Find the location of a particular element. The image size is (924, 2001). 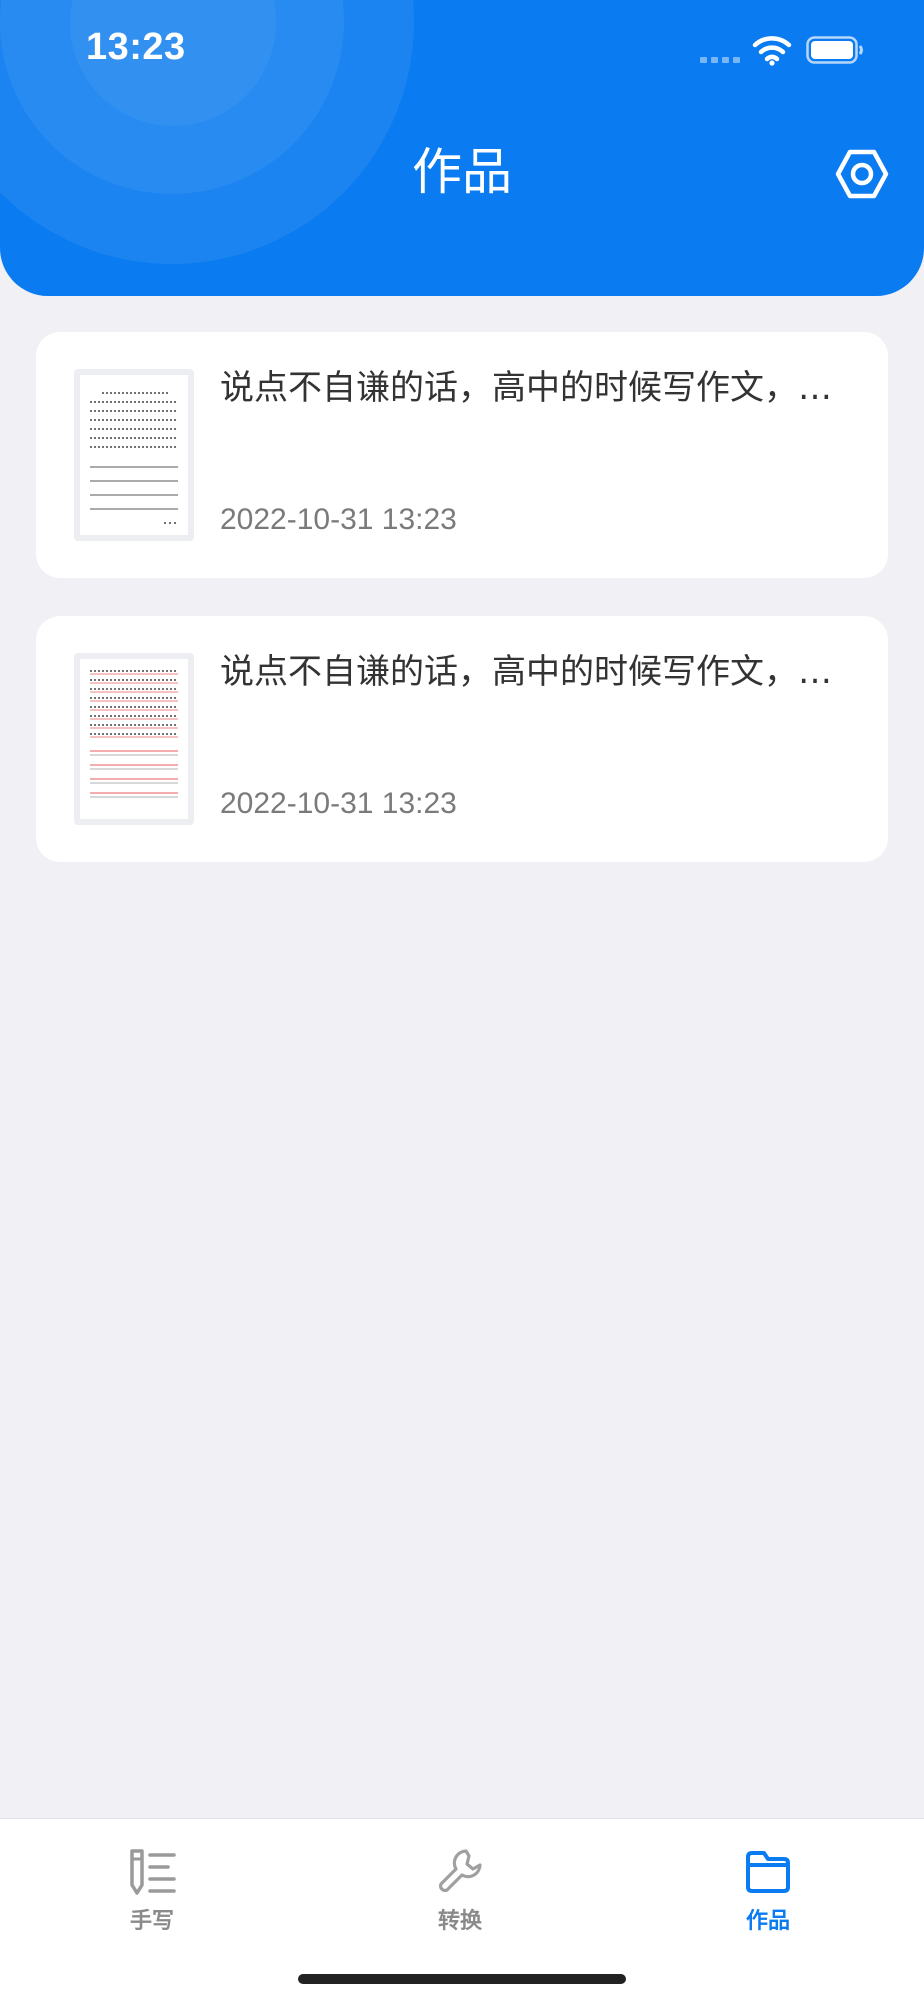

status-bar-time: 13:23 is located at coordinates (136, 47).